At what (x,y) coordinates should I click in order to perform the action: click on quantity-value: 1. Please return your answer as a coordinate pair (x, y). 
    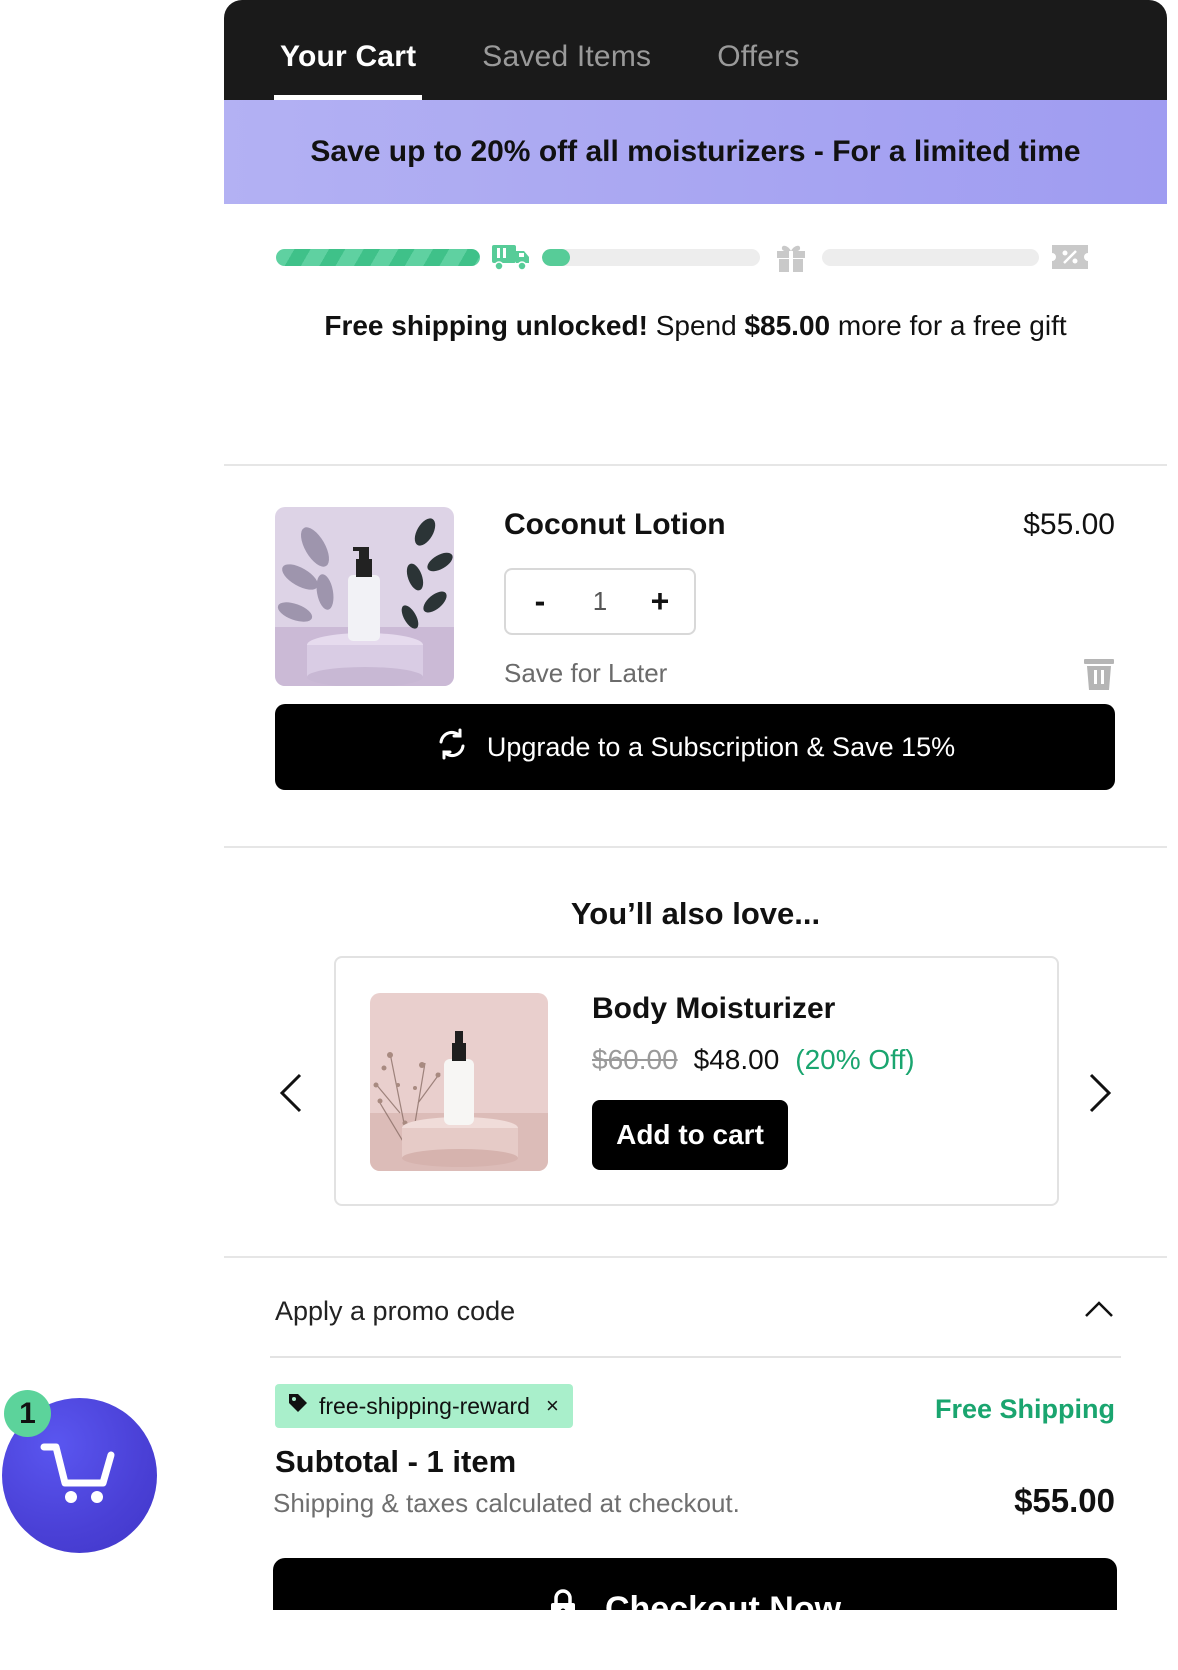
    Looking at the image, I should click on (600, 601).